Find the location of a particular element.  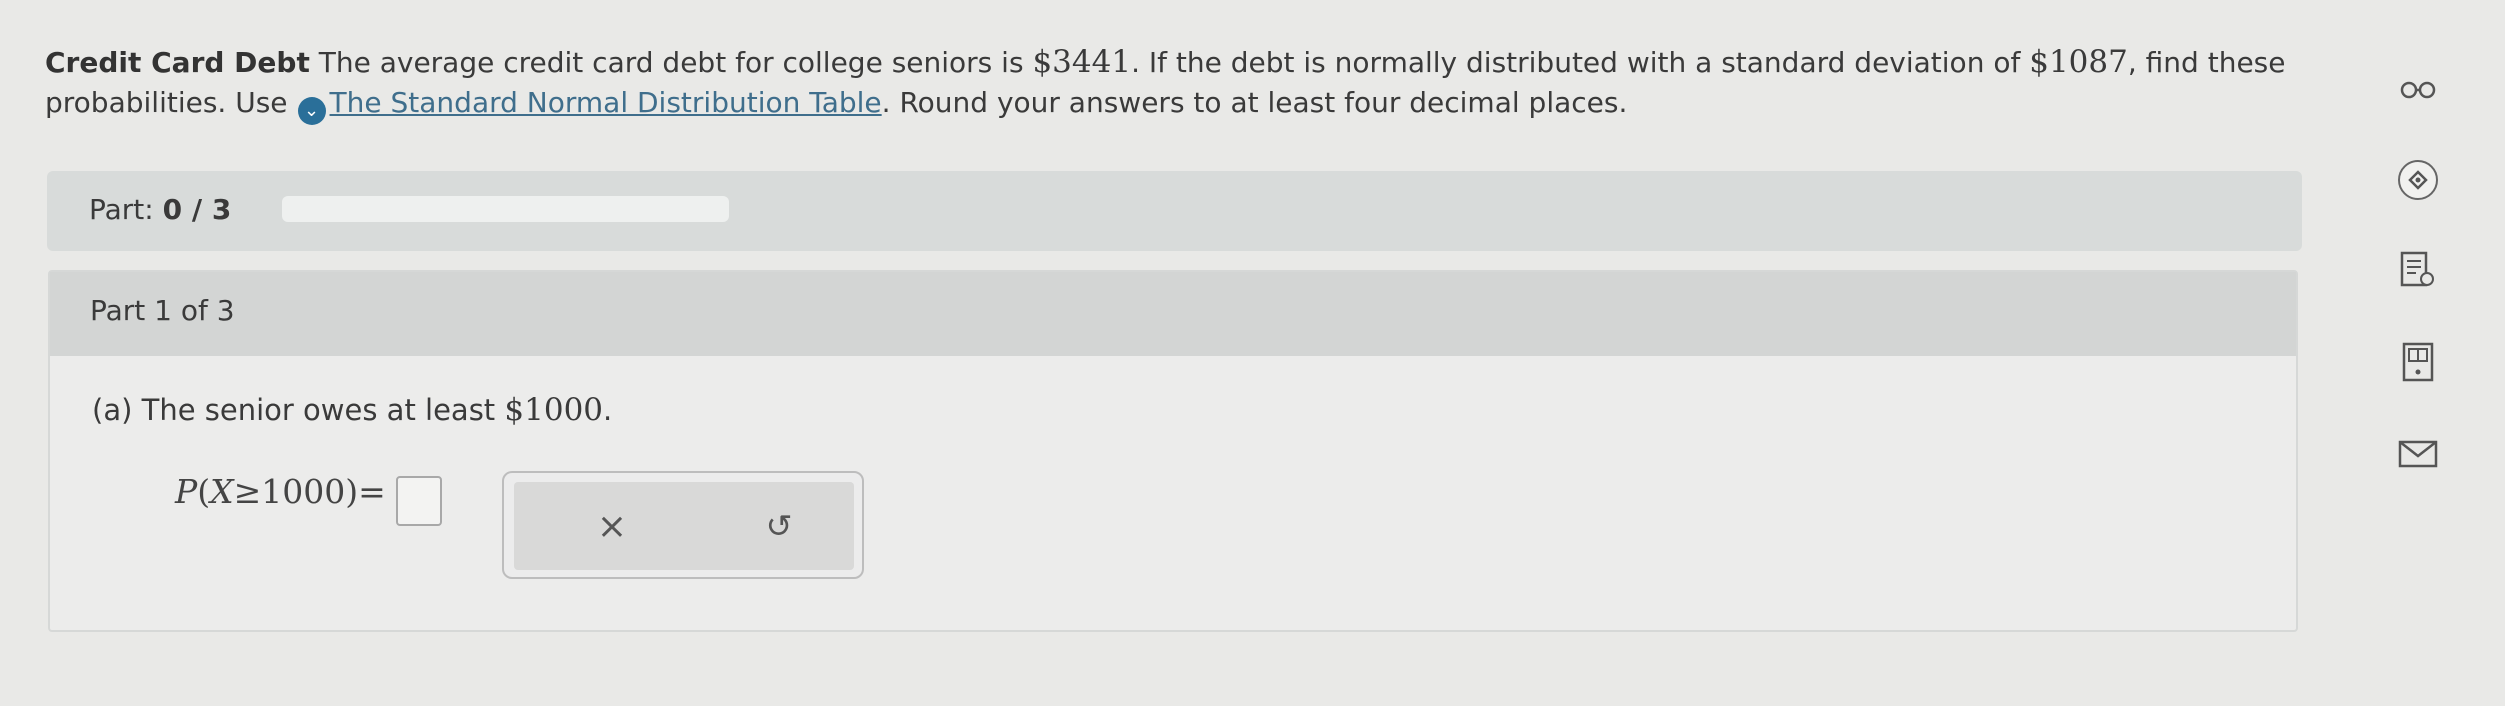

part-label-text: Part: is located at coordinates (121, 209).